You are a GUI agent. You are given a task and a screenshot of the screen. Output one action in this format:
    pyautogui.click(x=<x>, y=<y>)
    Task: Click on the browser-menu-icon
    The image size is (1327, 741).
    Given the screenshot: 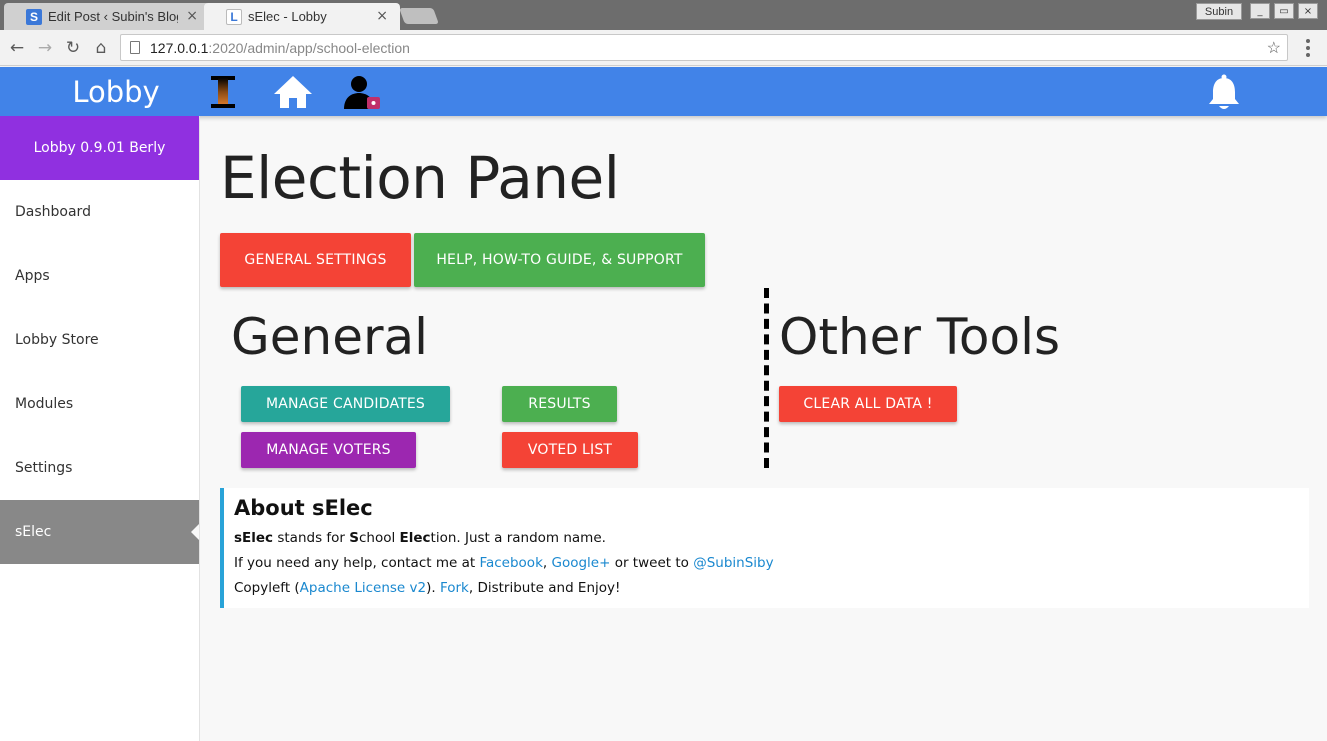 What is the action you would take?
    pyautogui.click(x=1308, y=48)
    